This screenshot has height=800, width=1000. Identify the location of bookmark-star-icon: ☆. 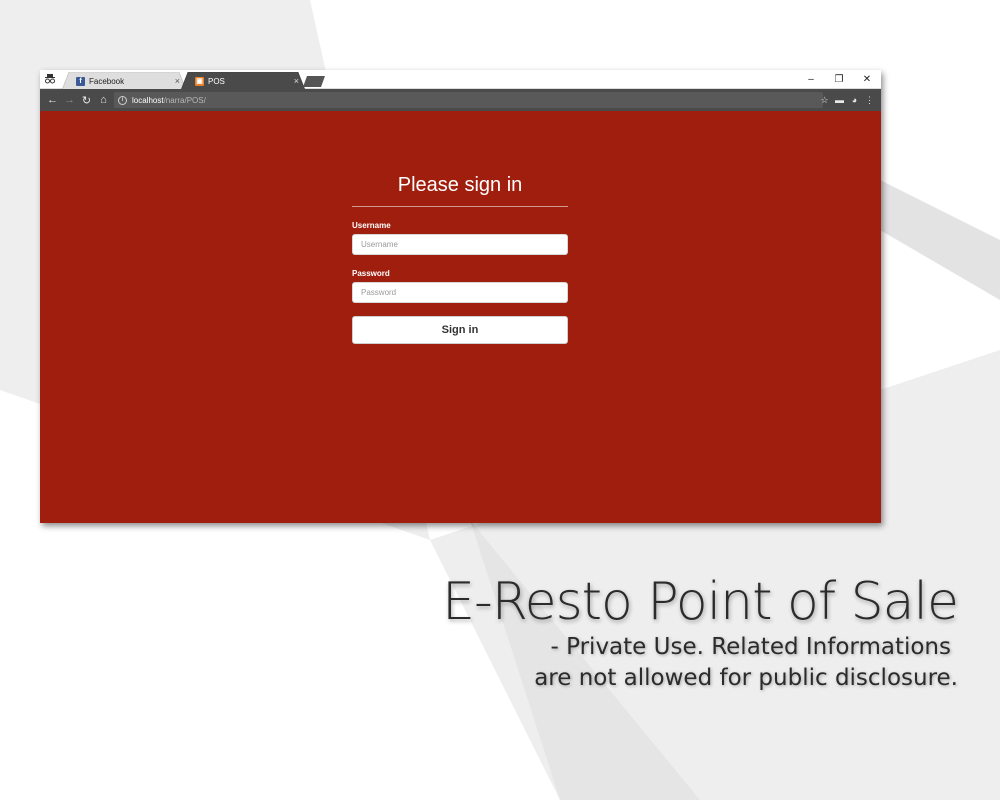
(824, 100).